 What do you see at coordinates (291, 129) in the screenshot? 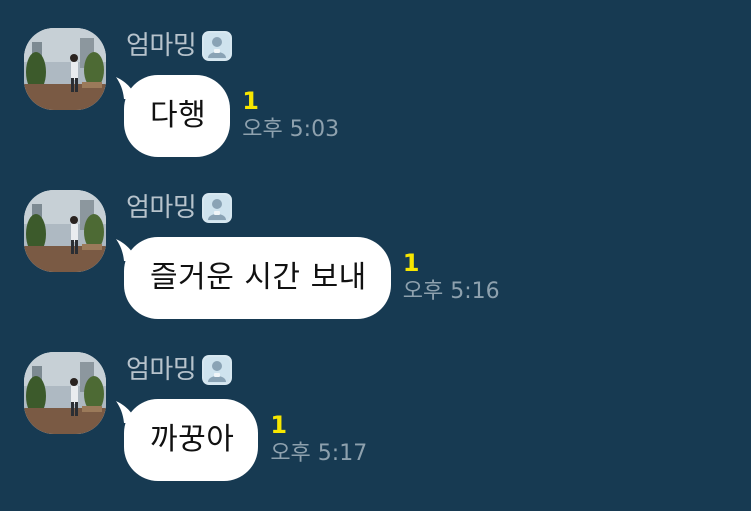
I see `message-time: 오후 5:03` at bounding box center [291, 129].